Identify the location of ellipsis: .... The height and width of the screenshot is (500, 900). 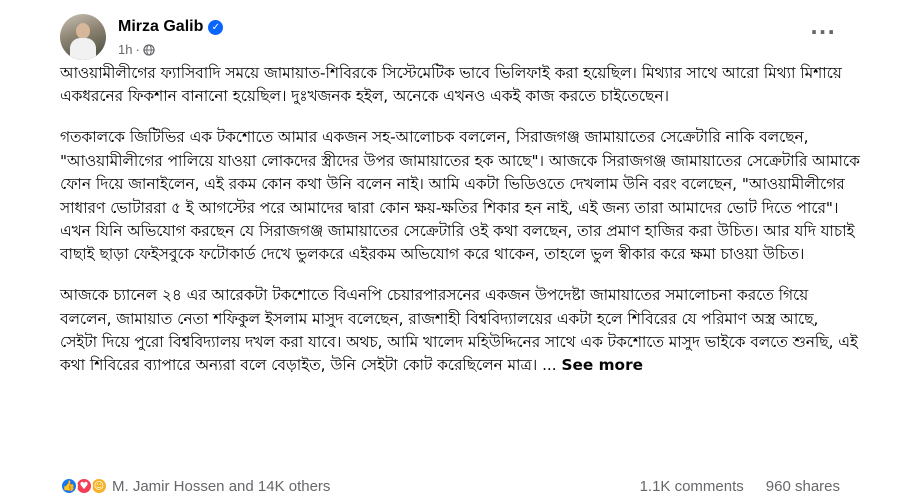
(549, 365).